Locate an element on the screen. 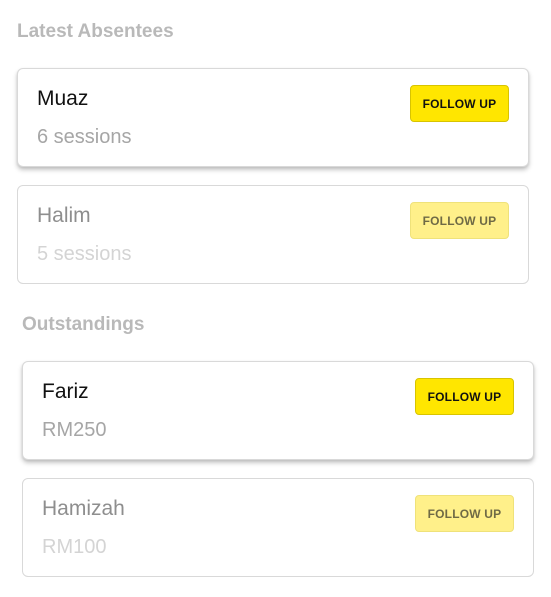 This screenshot has height=597, width=551. absentee-sessions: 6 sessions is located at coordinates (84, 137).